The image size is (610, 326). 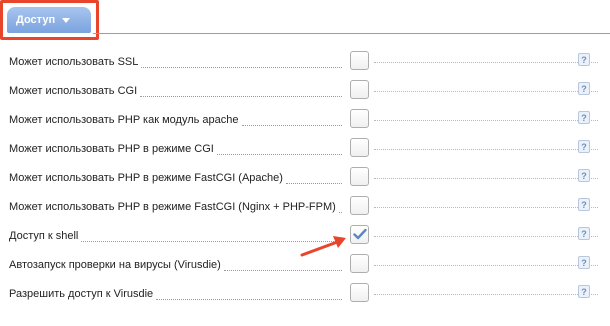 I want to click on setting-label: Может использовать SSL, so click(x=175, y=62).